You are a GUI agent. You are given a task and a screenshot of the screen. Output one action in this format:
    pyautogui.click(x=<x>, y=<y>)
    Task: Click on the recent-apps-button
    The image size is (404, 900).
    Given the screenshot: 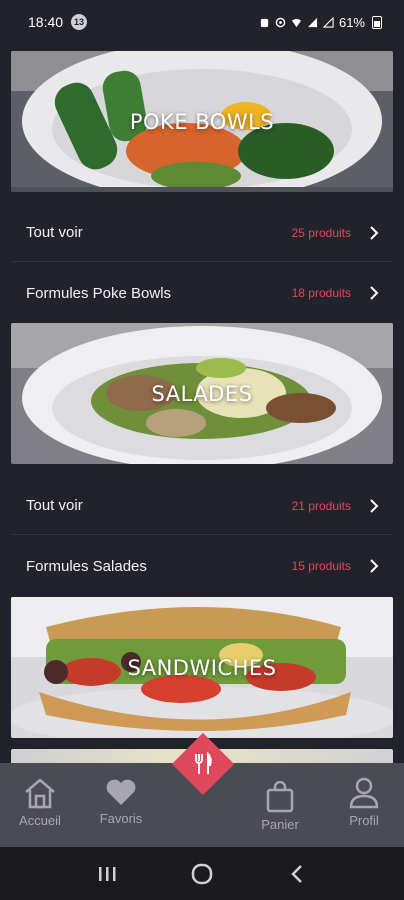 What is the action you would take?
    pyautogui.click(x=107, y=874)
    